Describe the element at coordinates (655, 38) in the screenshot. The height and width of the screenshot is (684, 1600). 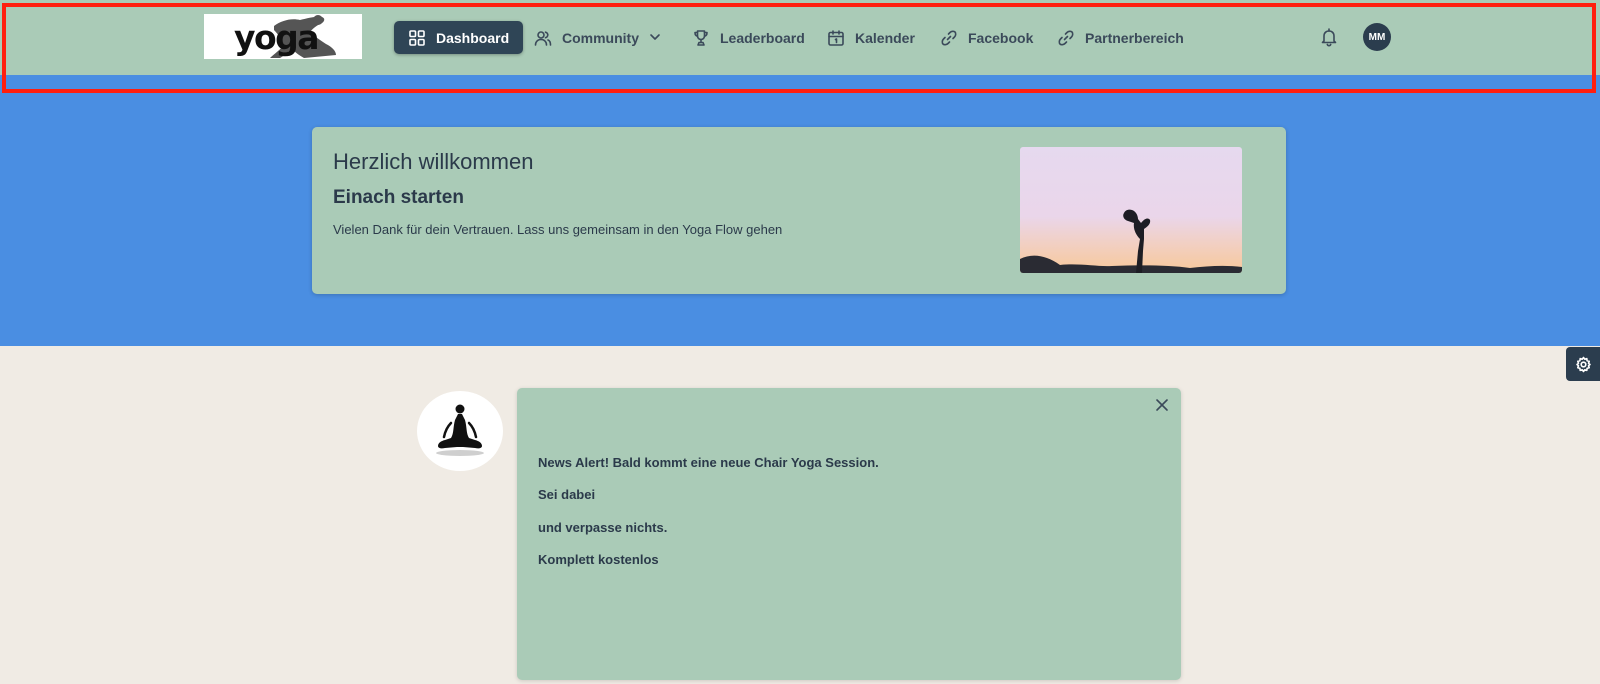
I see `chevron-down-icon` at that location.